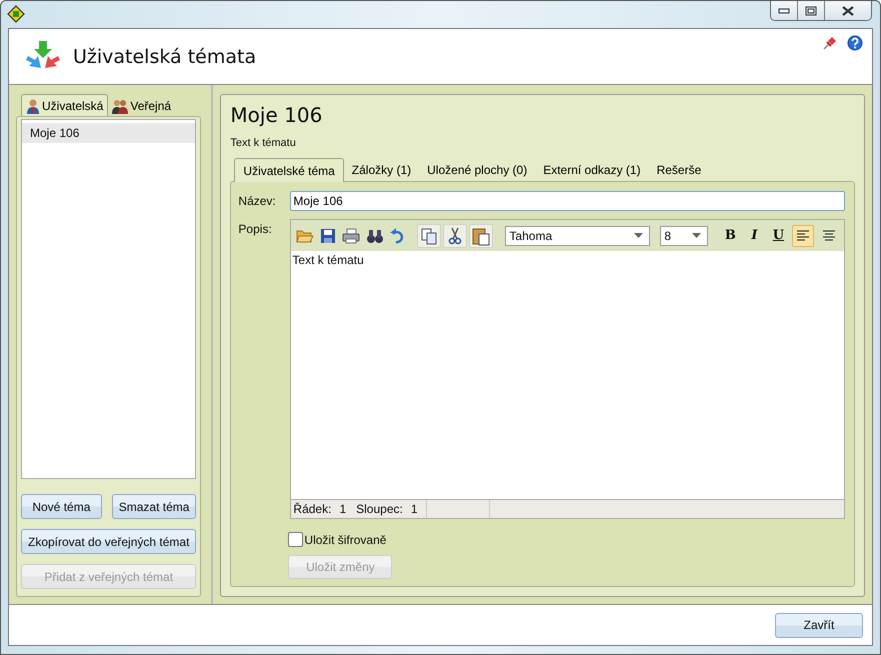  Describe the element at coordinates (829, 236) in the screenshot. I see `align-center-icon` at that location.